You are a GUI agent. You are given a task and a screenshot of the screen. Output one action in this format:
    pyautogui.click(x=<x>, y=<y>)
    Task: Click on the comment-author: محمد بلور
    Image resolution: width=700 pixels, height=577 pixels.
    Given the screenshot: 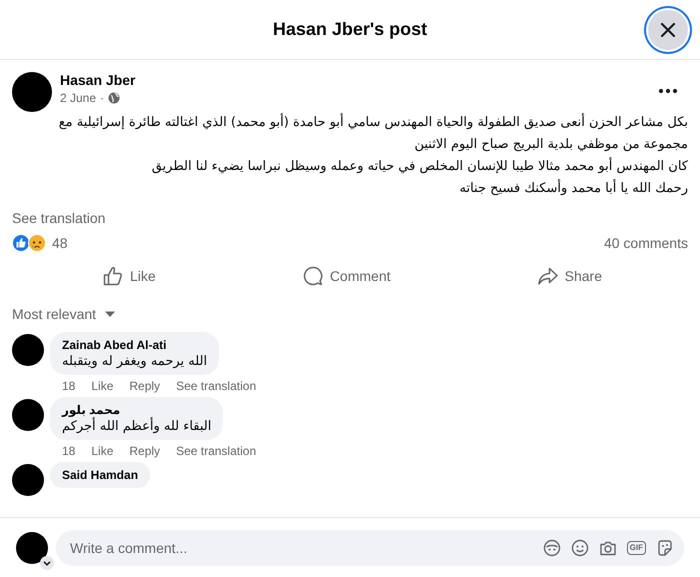 What is the action you would take?
    pyautogui.click(x=91, y=410)
    